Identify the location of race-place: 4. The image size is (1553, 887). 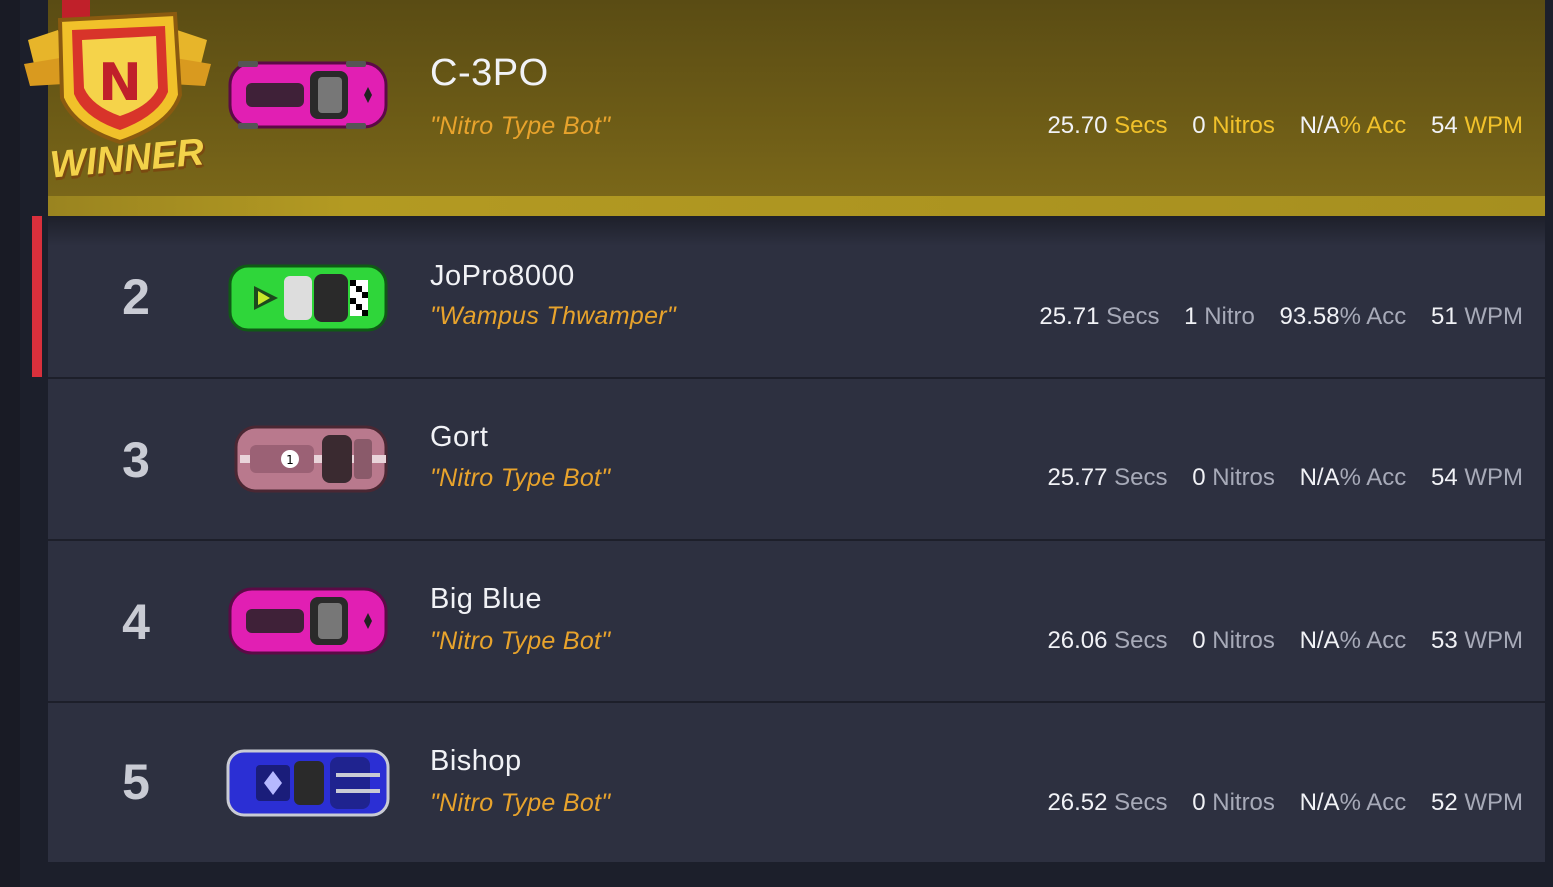
(136, 622).